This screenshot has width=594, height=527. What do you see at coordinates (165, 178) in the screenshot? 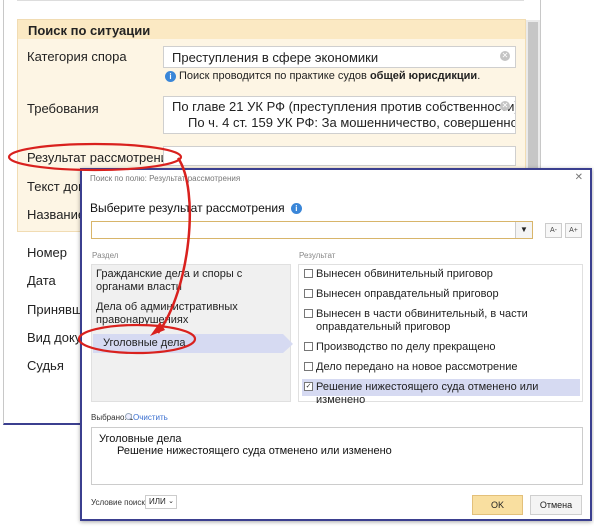
I see `dialog-title: Поиск по полю: Результат рассмотрения` at bounding box center [165, 178].